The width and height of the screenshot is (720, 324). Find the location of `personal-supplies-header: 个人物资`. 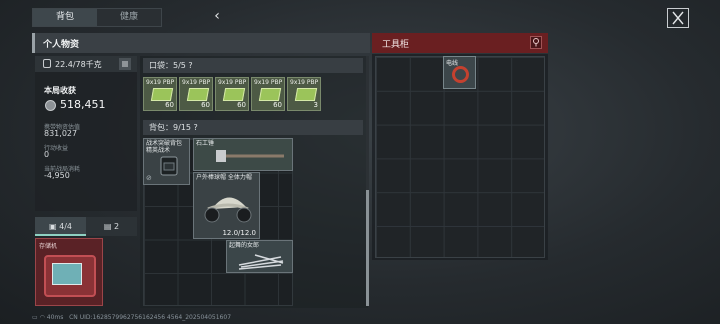

personal-supplies-header: 个人物资 is located at coordinates (201, 43).